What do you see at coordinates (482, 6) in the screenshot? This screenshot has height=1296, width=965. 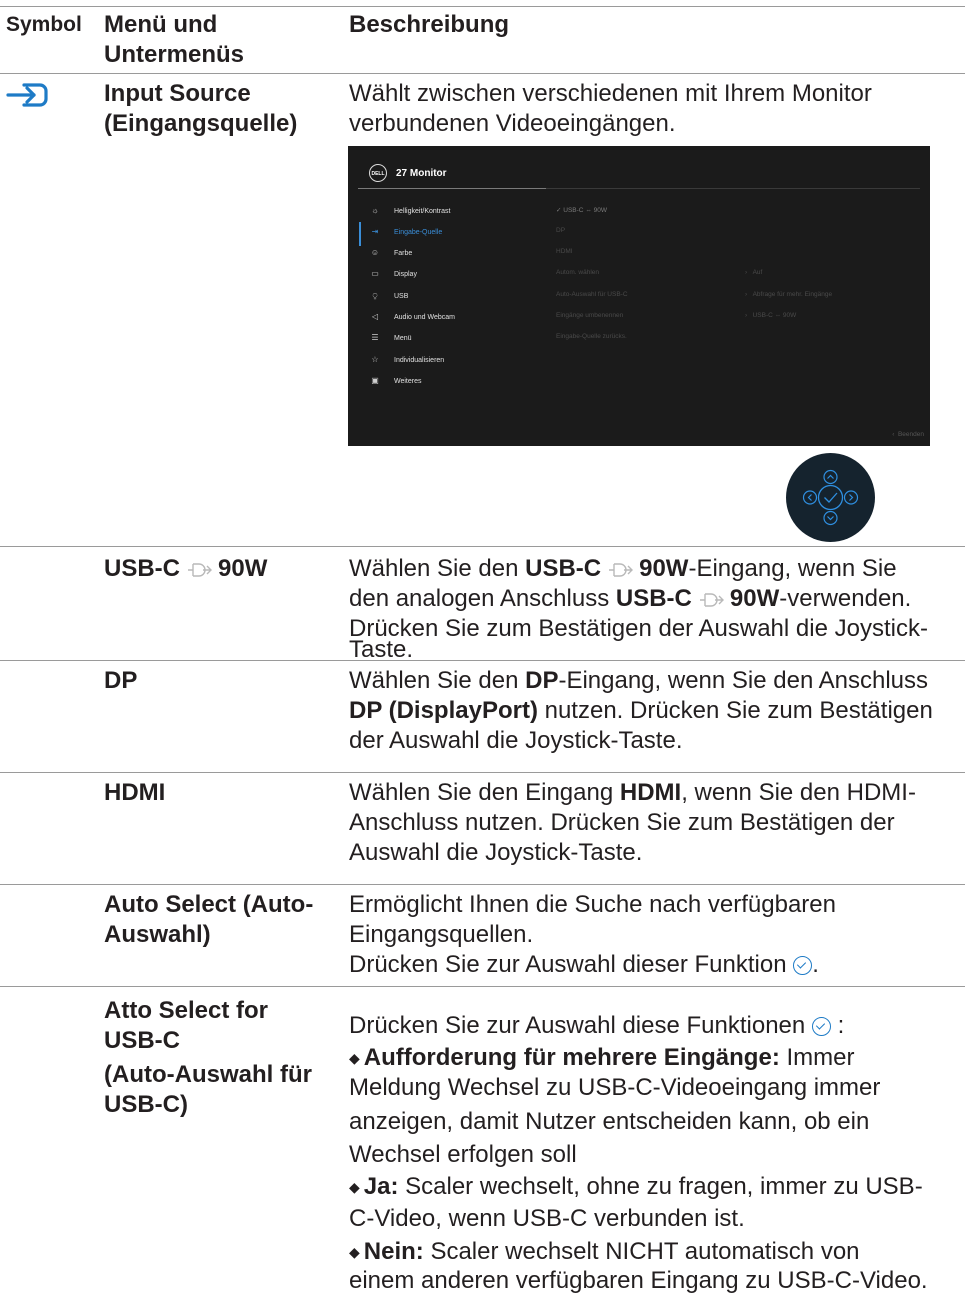 I see `table-top-rule` at bounding box center [482, 6].